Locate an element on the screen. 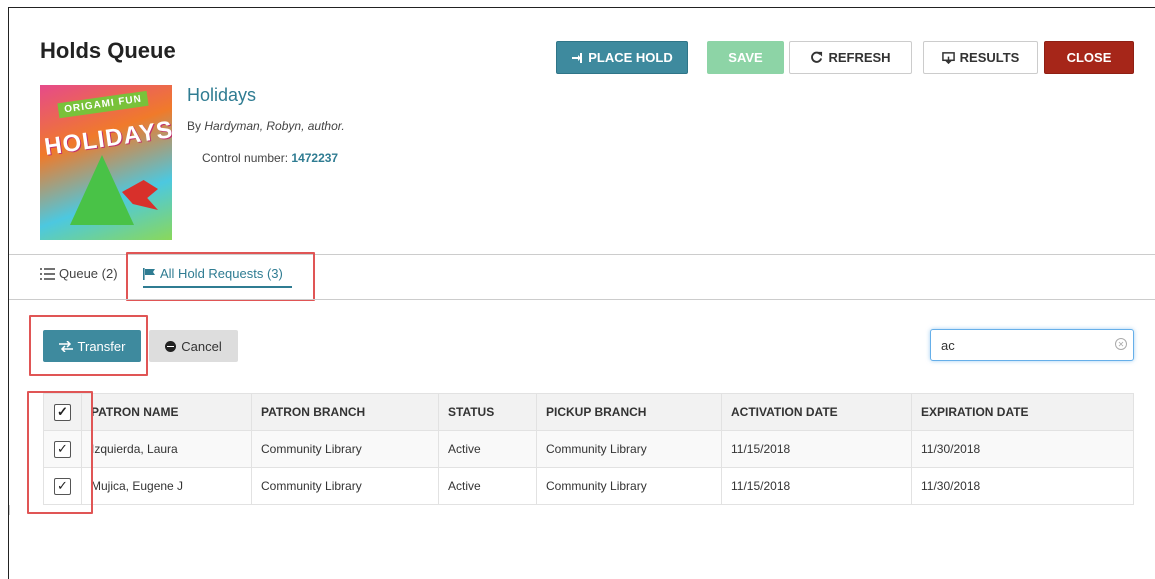  book-author: By Hardyman, Robyn, author. is located at coordinates (266, 126).